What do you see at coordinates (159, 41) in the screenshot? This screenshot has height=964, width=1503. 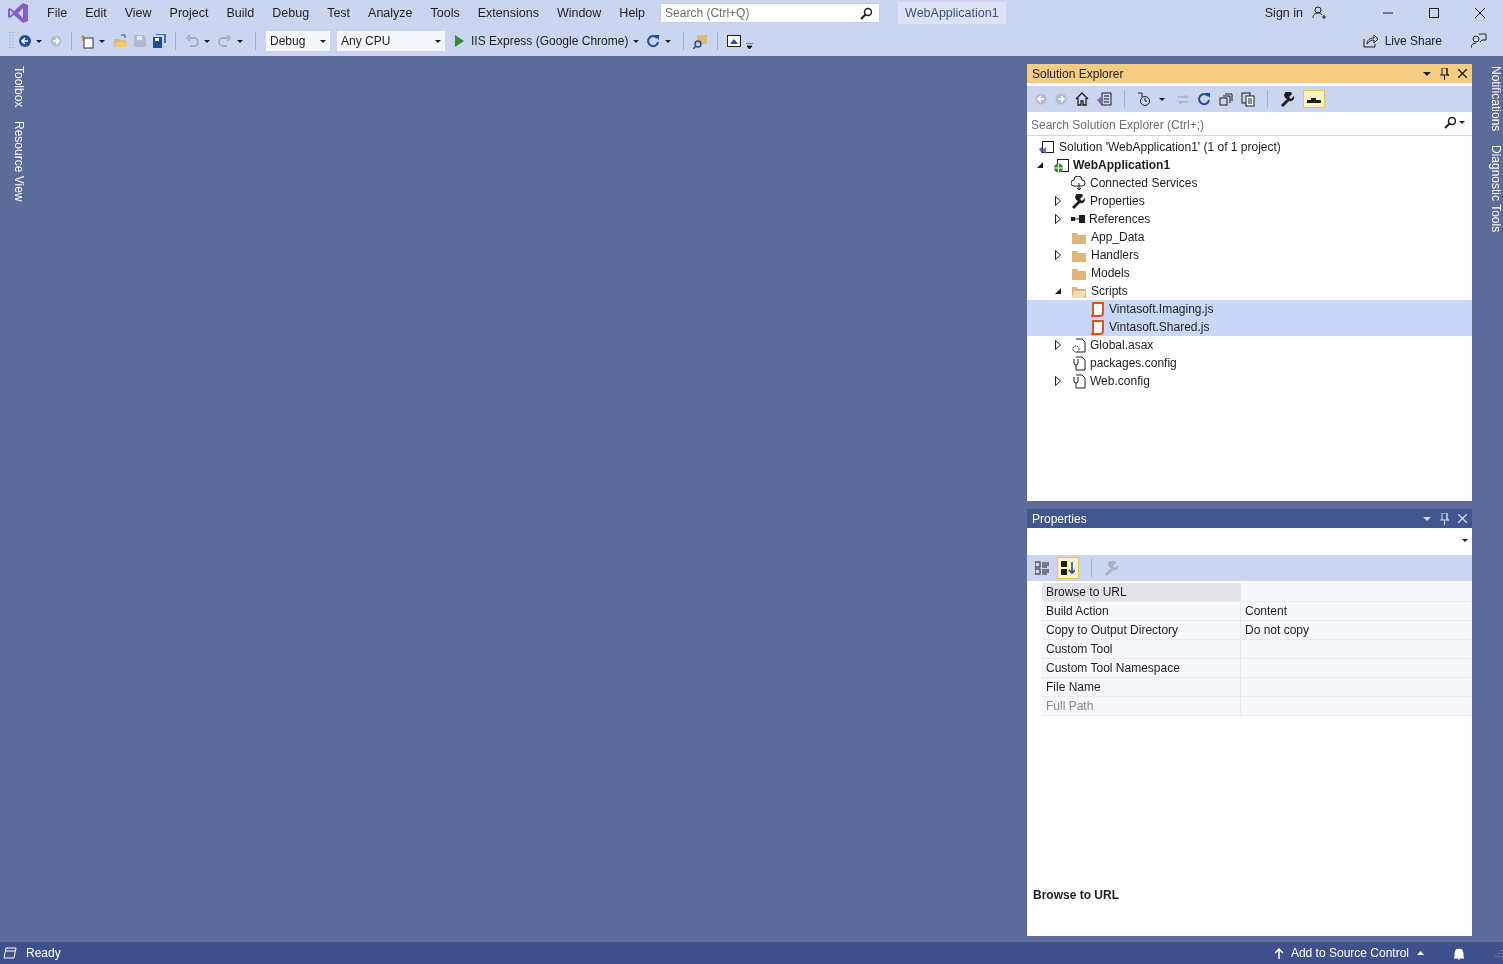 I see `save-all-icon` at bounding box center [159, 41].